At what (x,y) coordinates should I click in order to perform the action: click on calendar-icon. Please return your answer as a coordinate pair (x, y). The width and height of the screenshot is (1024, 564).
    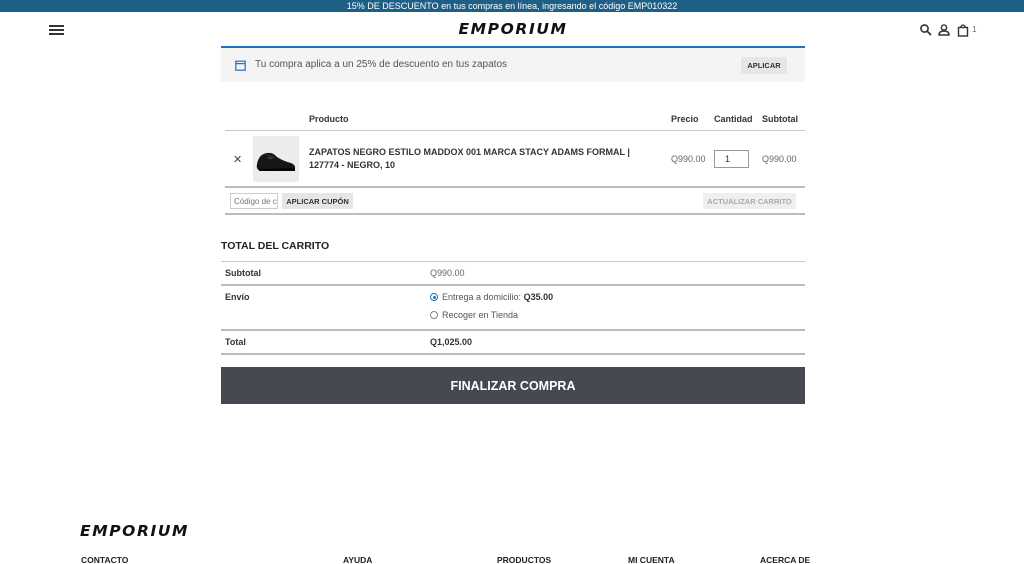
    Looking at the image, I should click on (240, 65).